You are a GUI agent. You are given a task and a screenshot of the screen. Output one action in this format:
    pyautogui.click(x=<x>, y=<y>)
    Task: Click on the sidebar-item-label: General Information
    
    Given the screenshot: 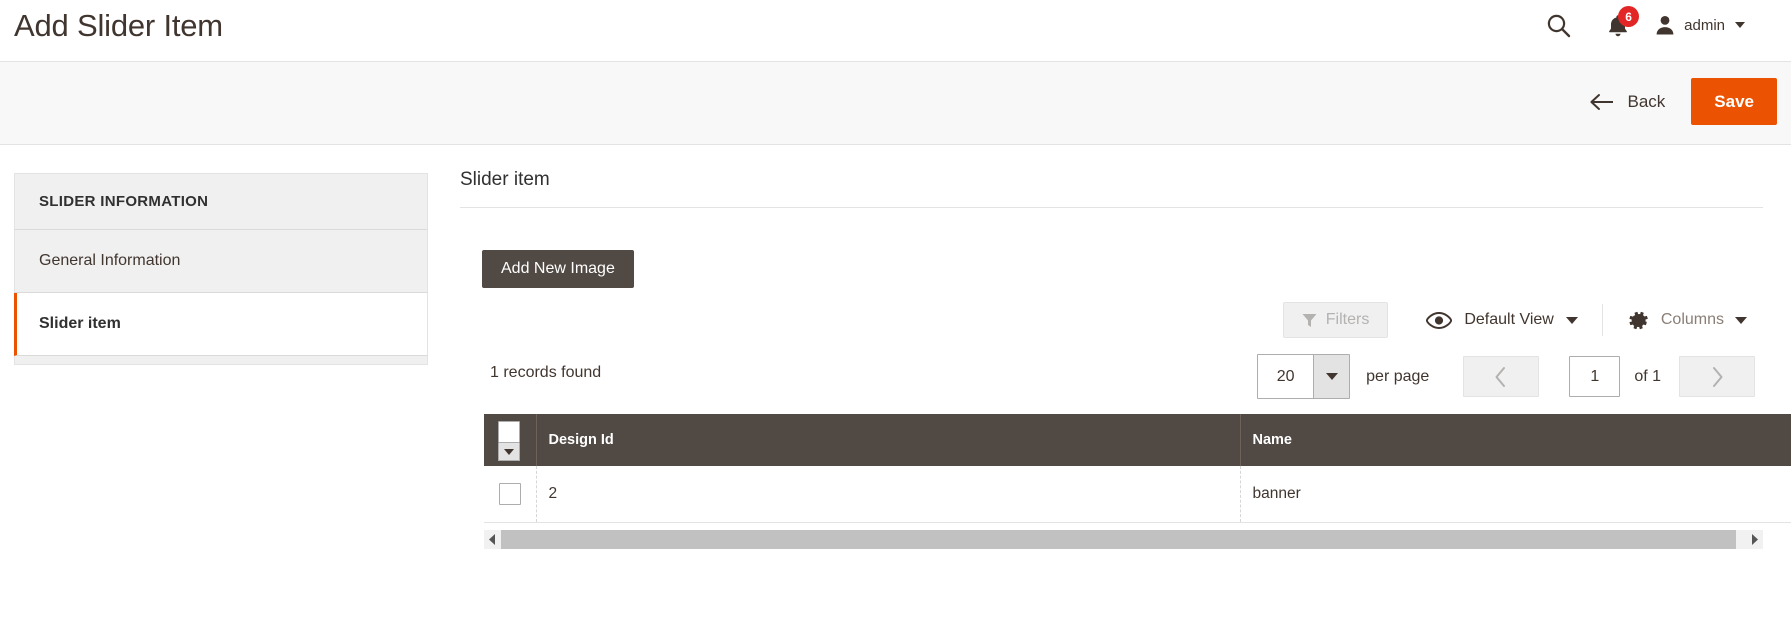 What is the action you would take?
    pyautogui.click(x=110, y=260)
    